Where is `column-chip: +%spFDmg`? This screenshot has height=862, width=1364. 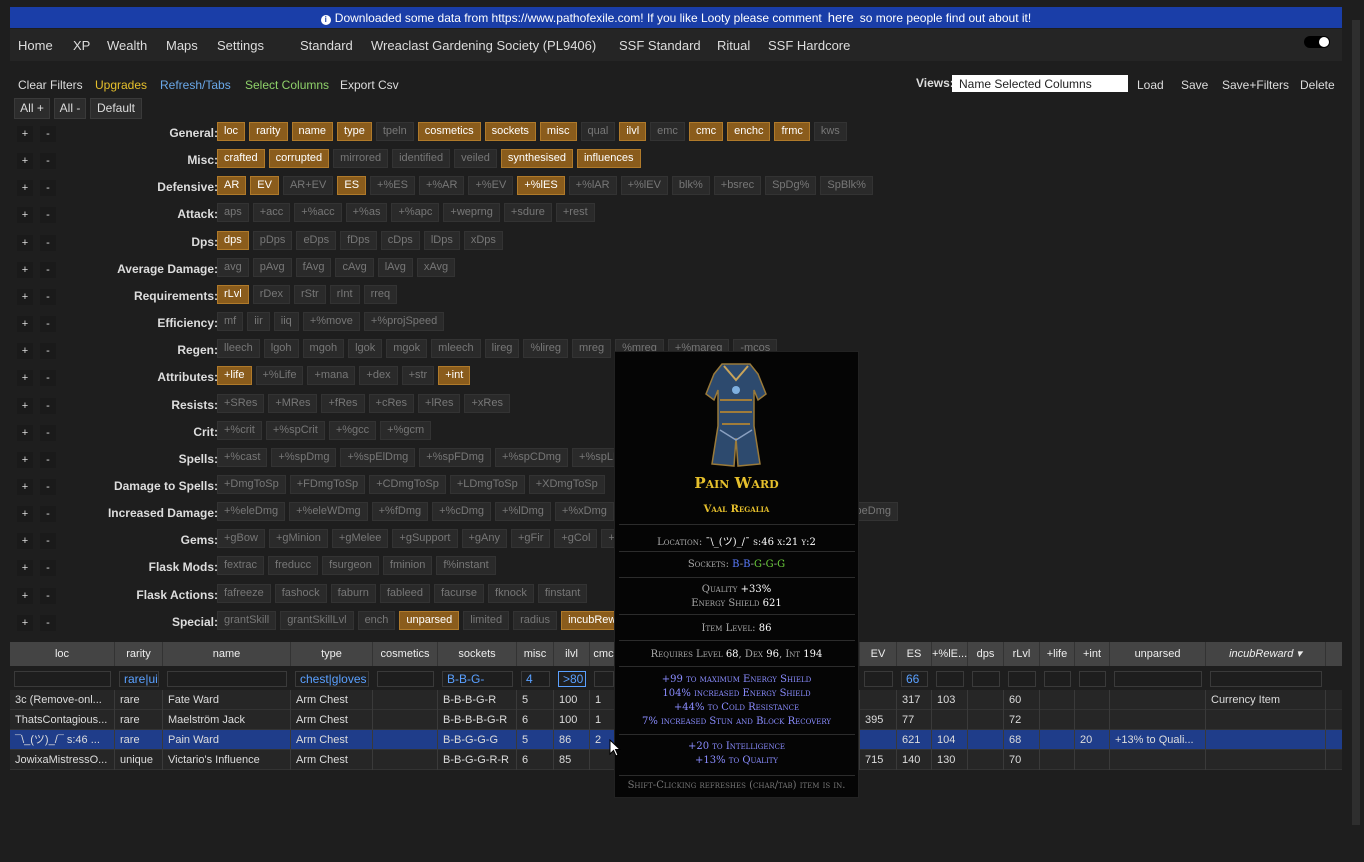
column-chip: +%spFDmg is located at coordinates (455, 457).